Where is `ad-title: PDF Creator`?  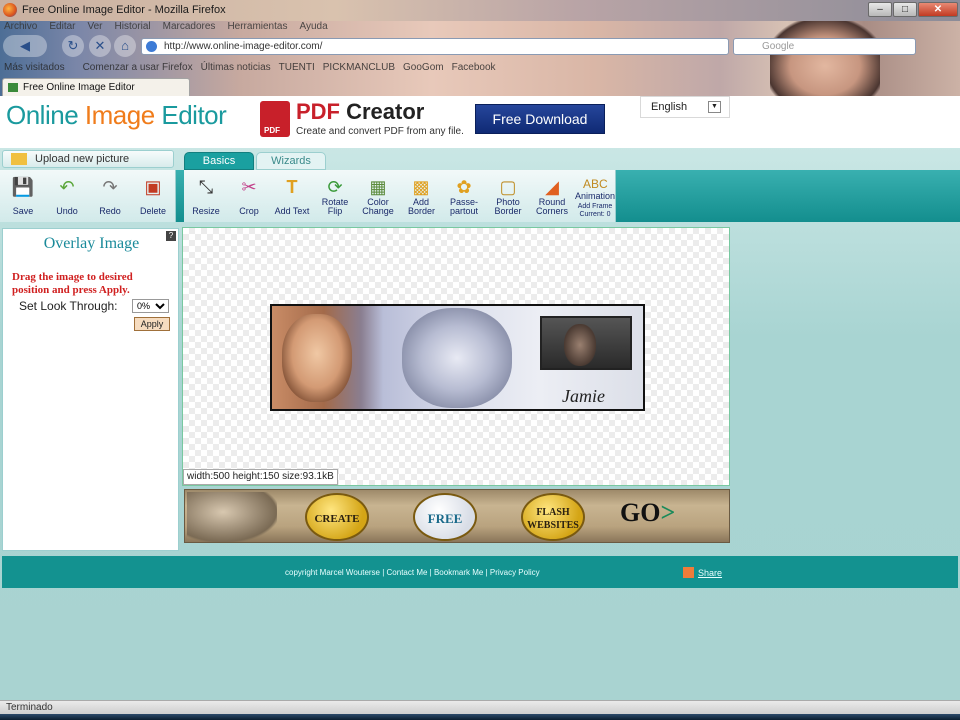 ad-title: PDF Creator is located at coordinates (360, 111).